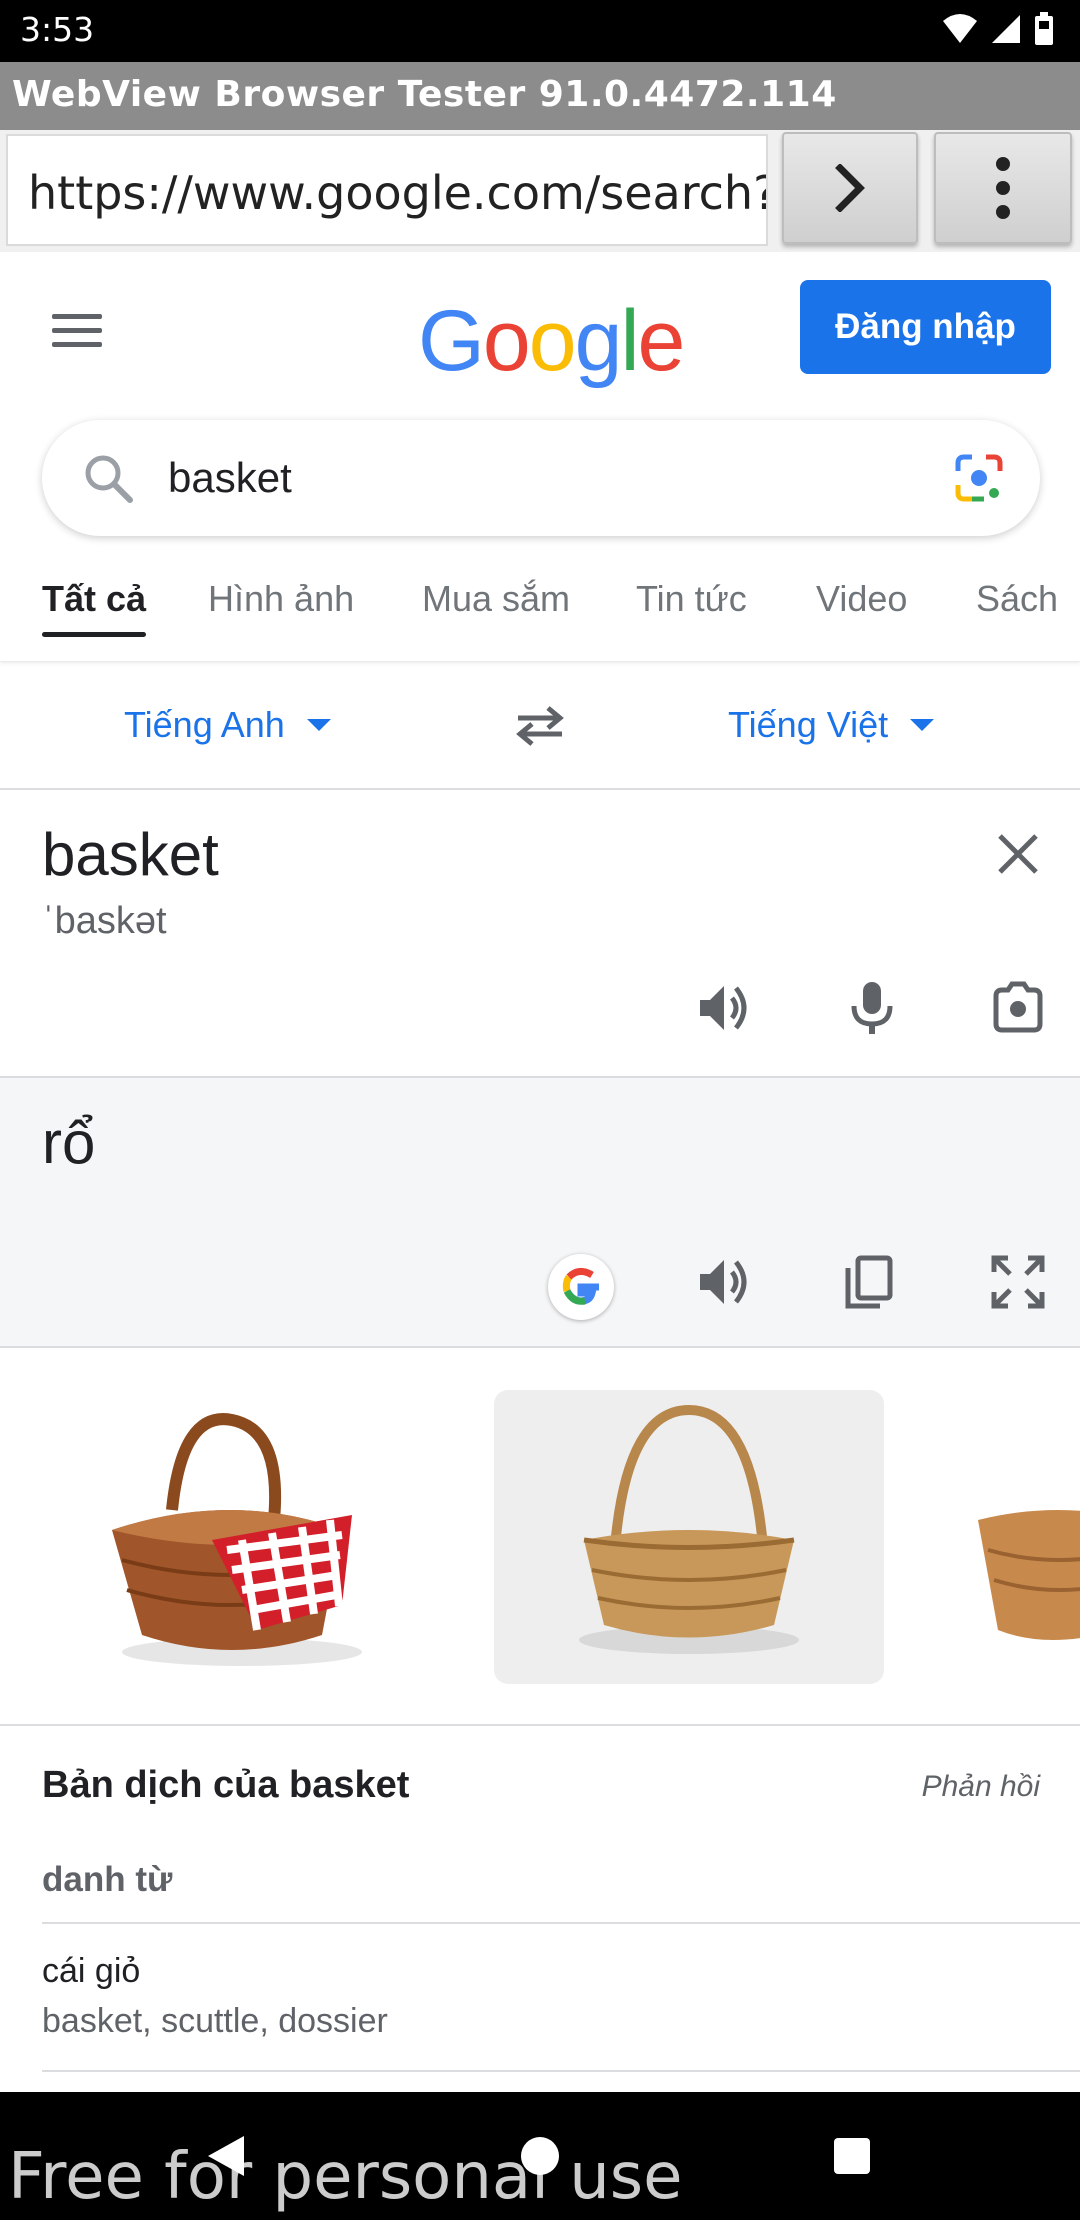 The height and width of the screenshot is (2220, 1080). I want to click on part-of-speech: danh từ, so click(107, 1879).